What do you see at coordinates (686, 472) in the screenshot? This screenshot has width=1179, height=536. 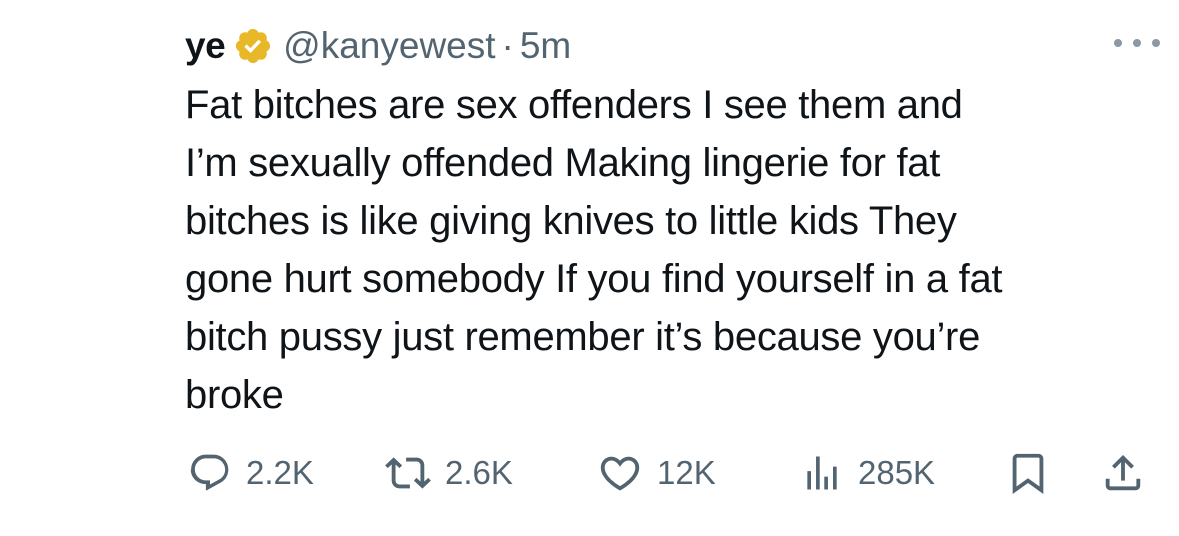 I see `like-count: 12K` at bounding box center [686, 472].